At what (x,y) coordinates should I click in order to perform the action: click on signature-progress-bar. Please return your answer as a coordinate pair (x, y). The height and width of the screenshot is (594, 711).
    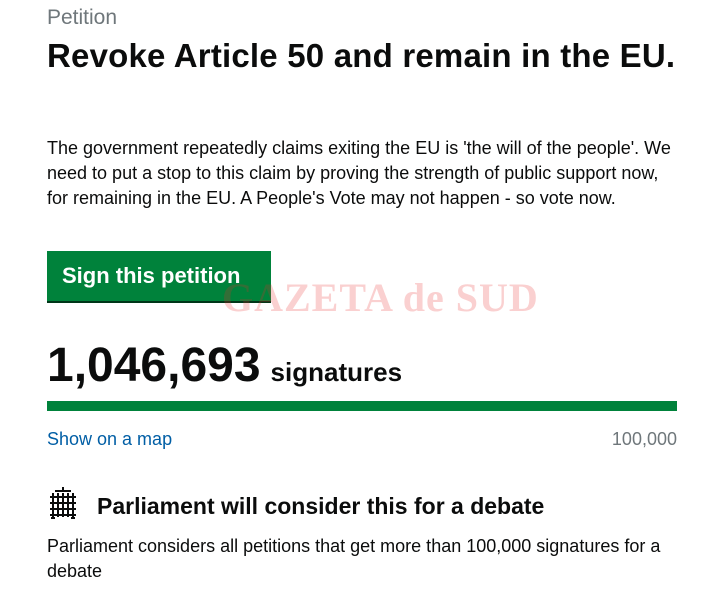
    Looking at the image, I should click on (362, 406).